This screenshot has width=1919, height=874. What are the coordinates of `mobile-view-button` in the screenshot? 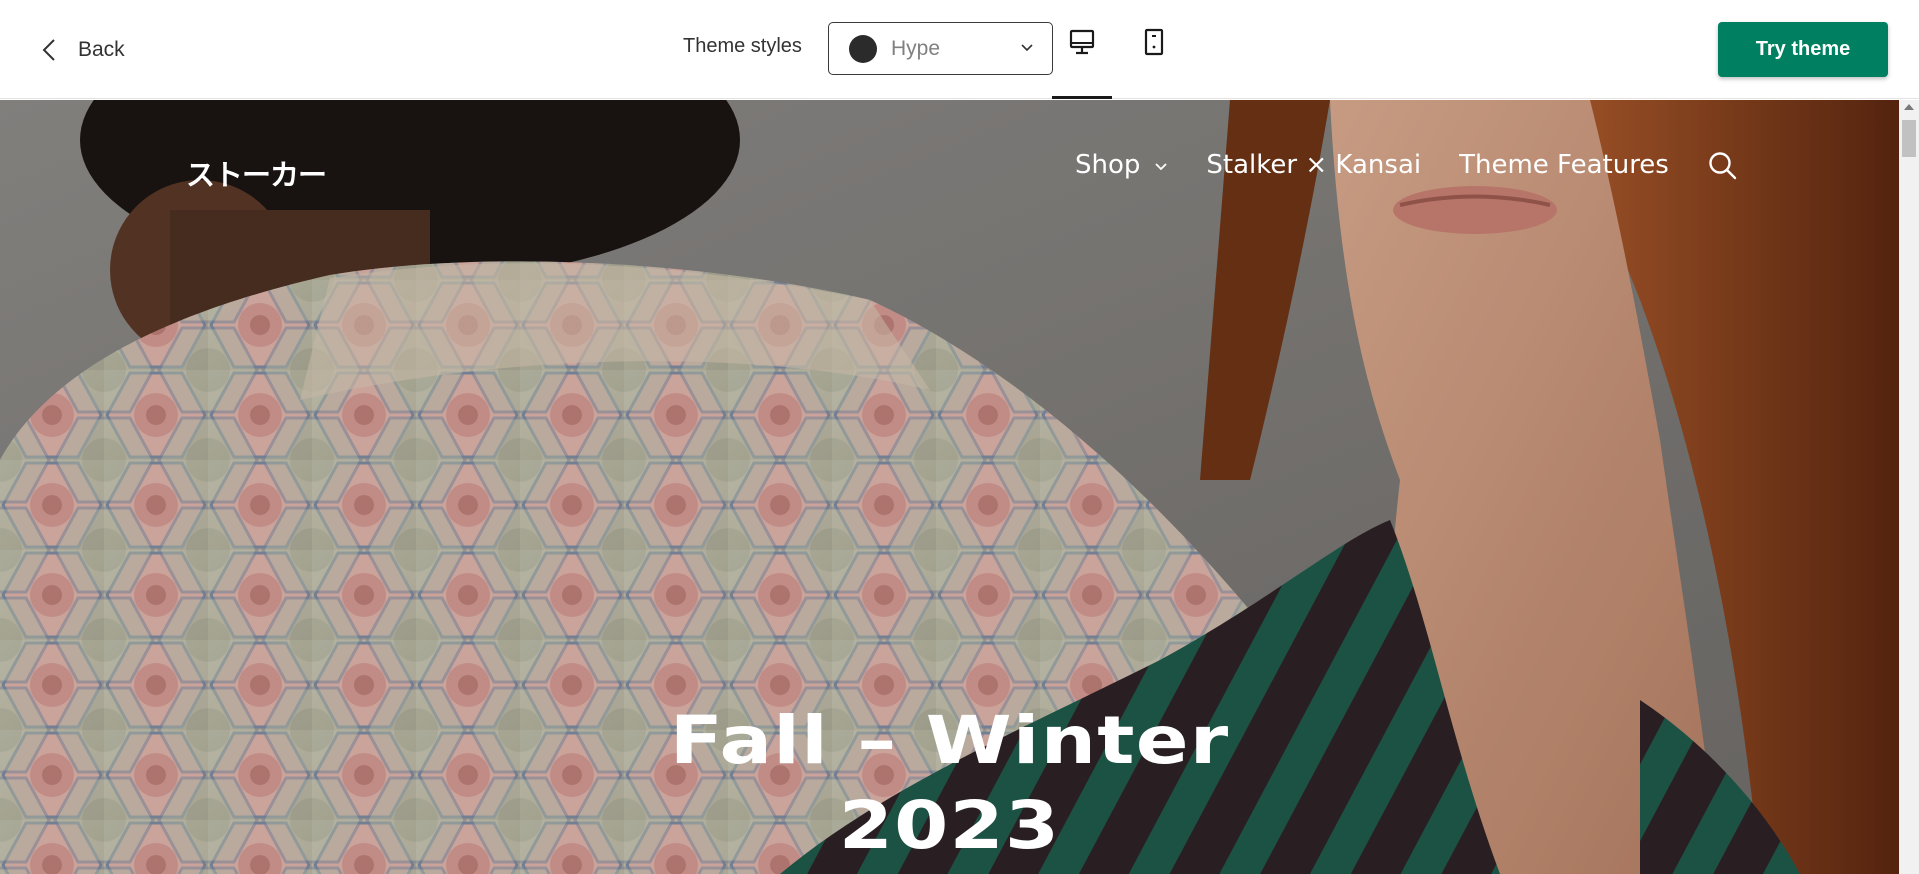 It's located at (1154, 63).